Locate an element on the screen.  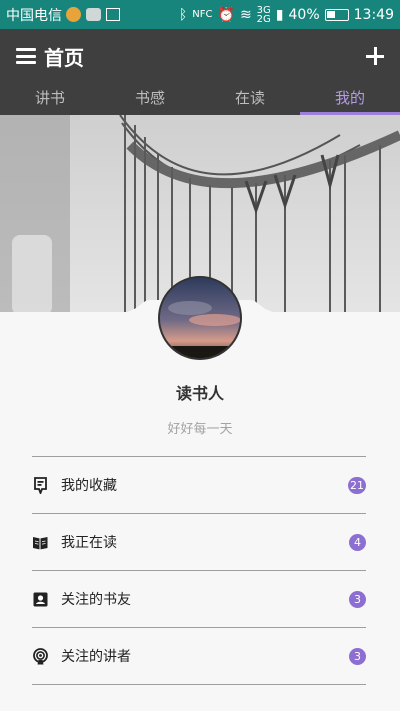
menu-item-label: 我正在读 is located at coordinates (89, 543).